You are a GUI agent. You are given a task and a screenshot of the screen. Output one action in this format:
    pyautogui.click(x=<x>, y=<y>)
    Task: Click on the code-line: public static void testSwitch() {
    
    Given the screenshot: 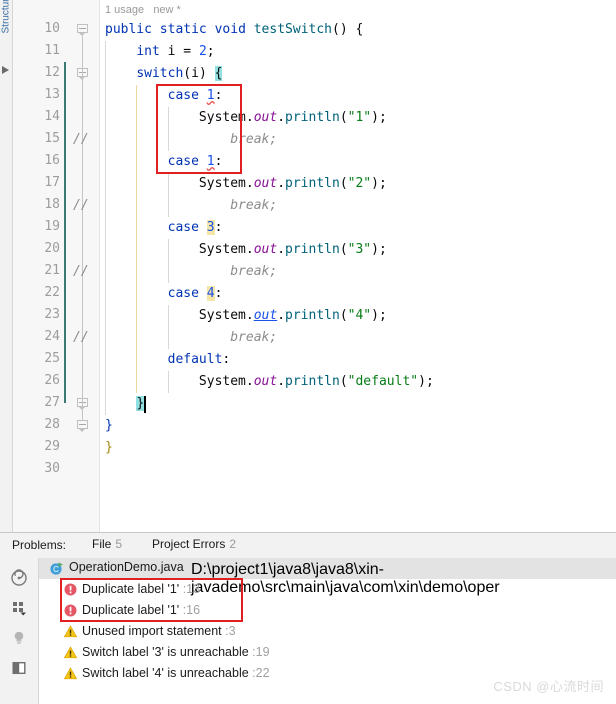 What is the action you would take?
    pyautogui.click(x=234, y=30)
    